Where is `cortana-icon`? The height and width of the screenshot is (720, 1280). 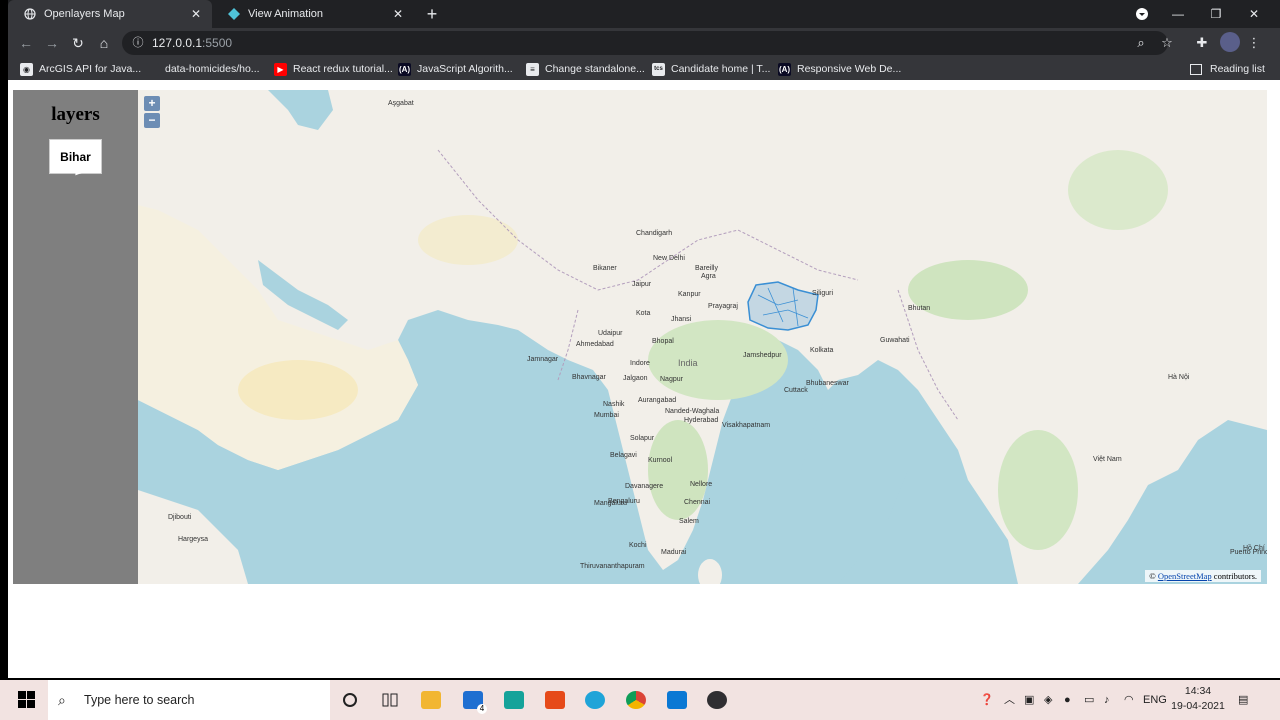
cortana-icon is located at coordinates (350, 700).